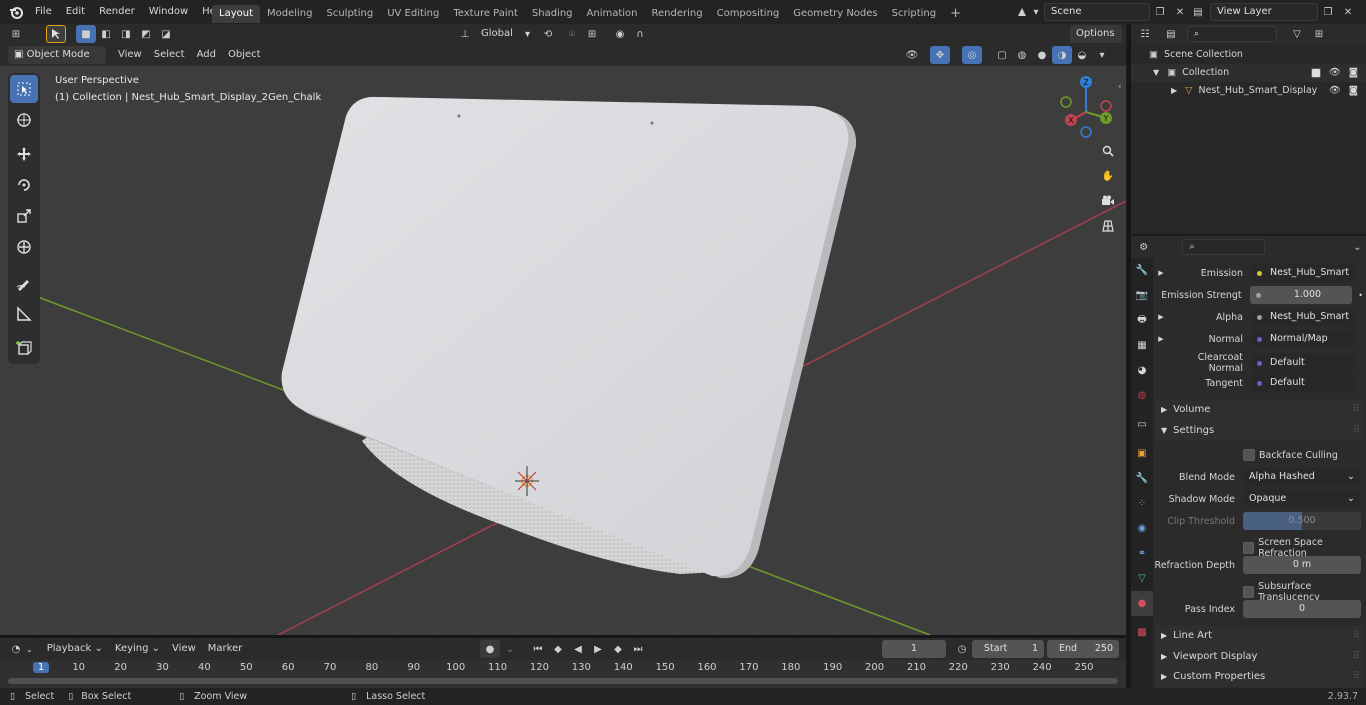  What do you see at coordinates (166, 34) in the screenshot?
I see `select-intersect-icon: ◪` at bounding box center [166, 34].